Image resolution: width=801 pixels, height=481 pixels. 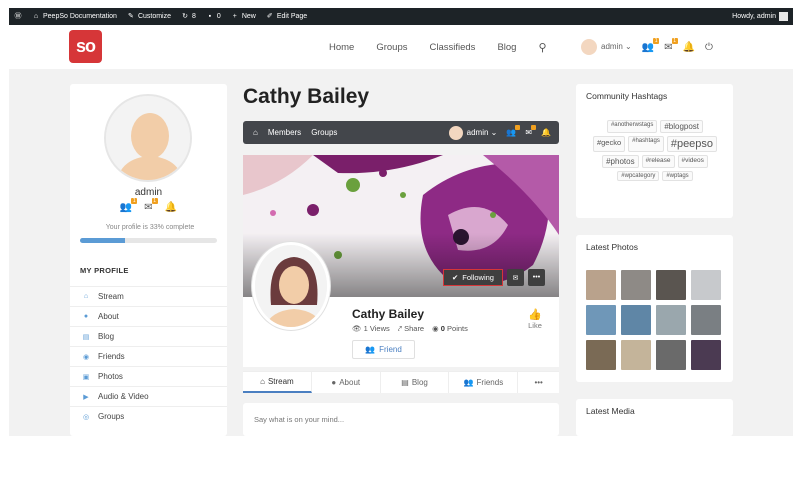 What do you see at coordinates (148, 336) in the screenshot?
I see `profile-menu-item-blog: ▤ Blog` at bounding box center [148, 336].